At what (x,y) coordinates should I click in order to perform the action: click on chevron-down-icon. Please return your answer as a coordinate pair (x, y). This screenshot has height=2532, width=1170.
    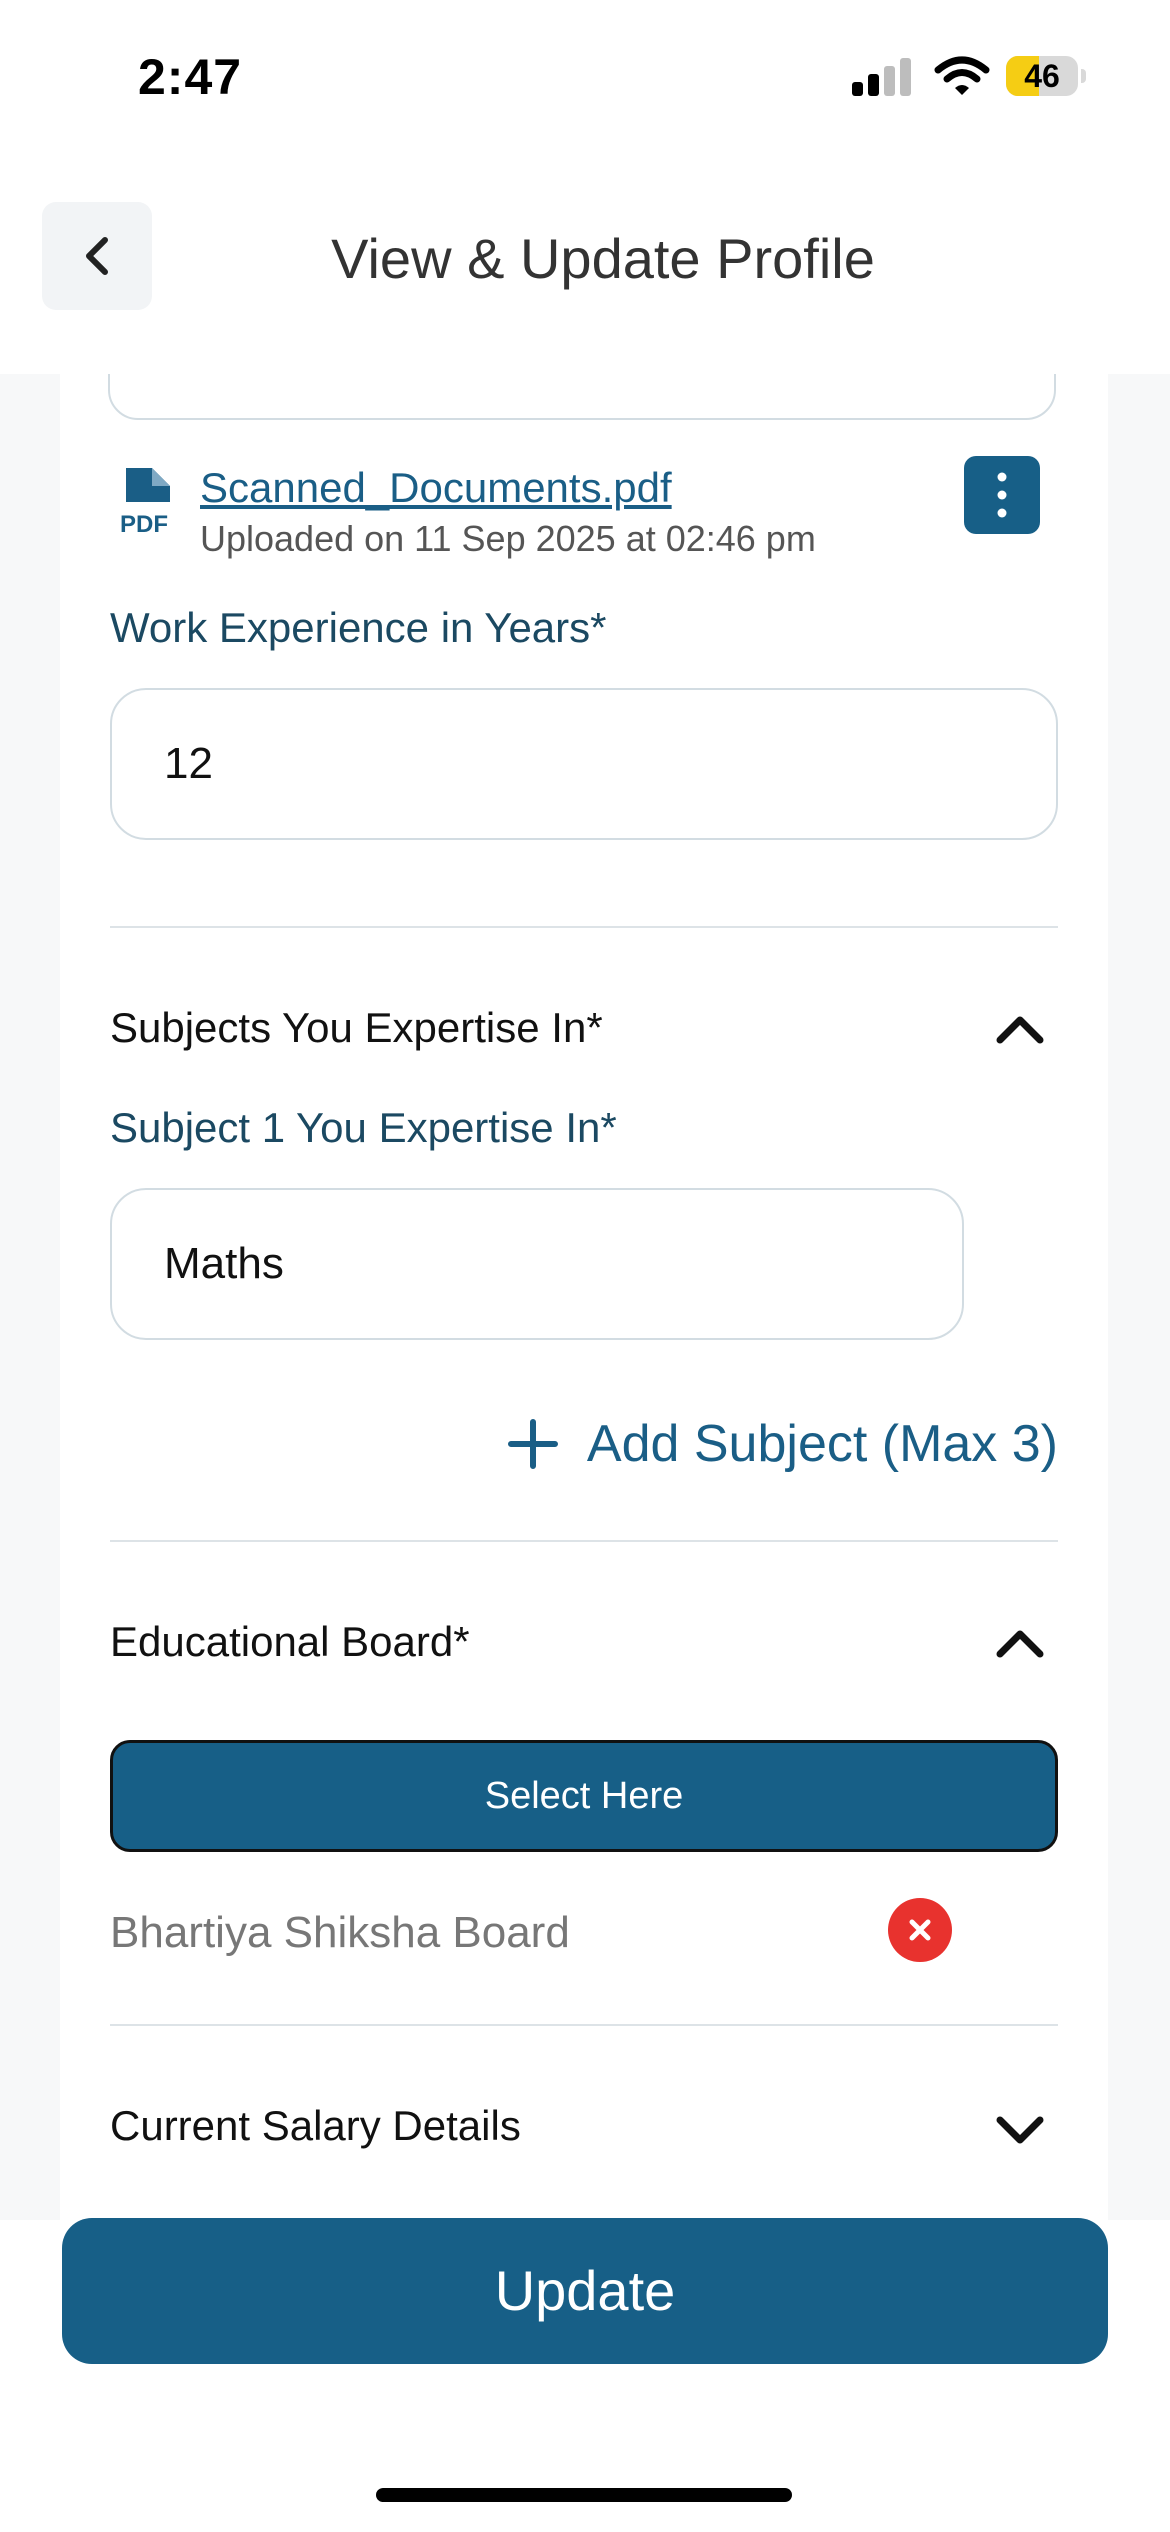
    Looking at the image, I should click on (1020, 2130).